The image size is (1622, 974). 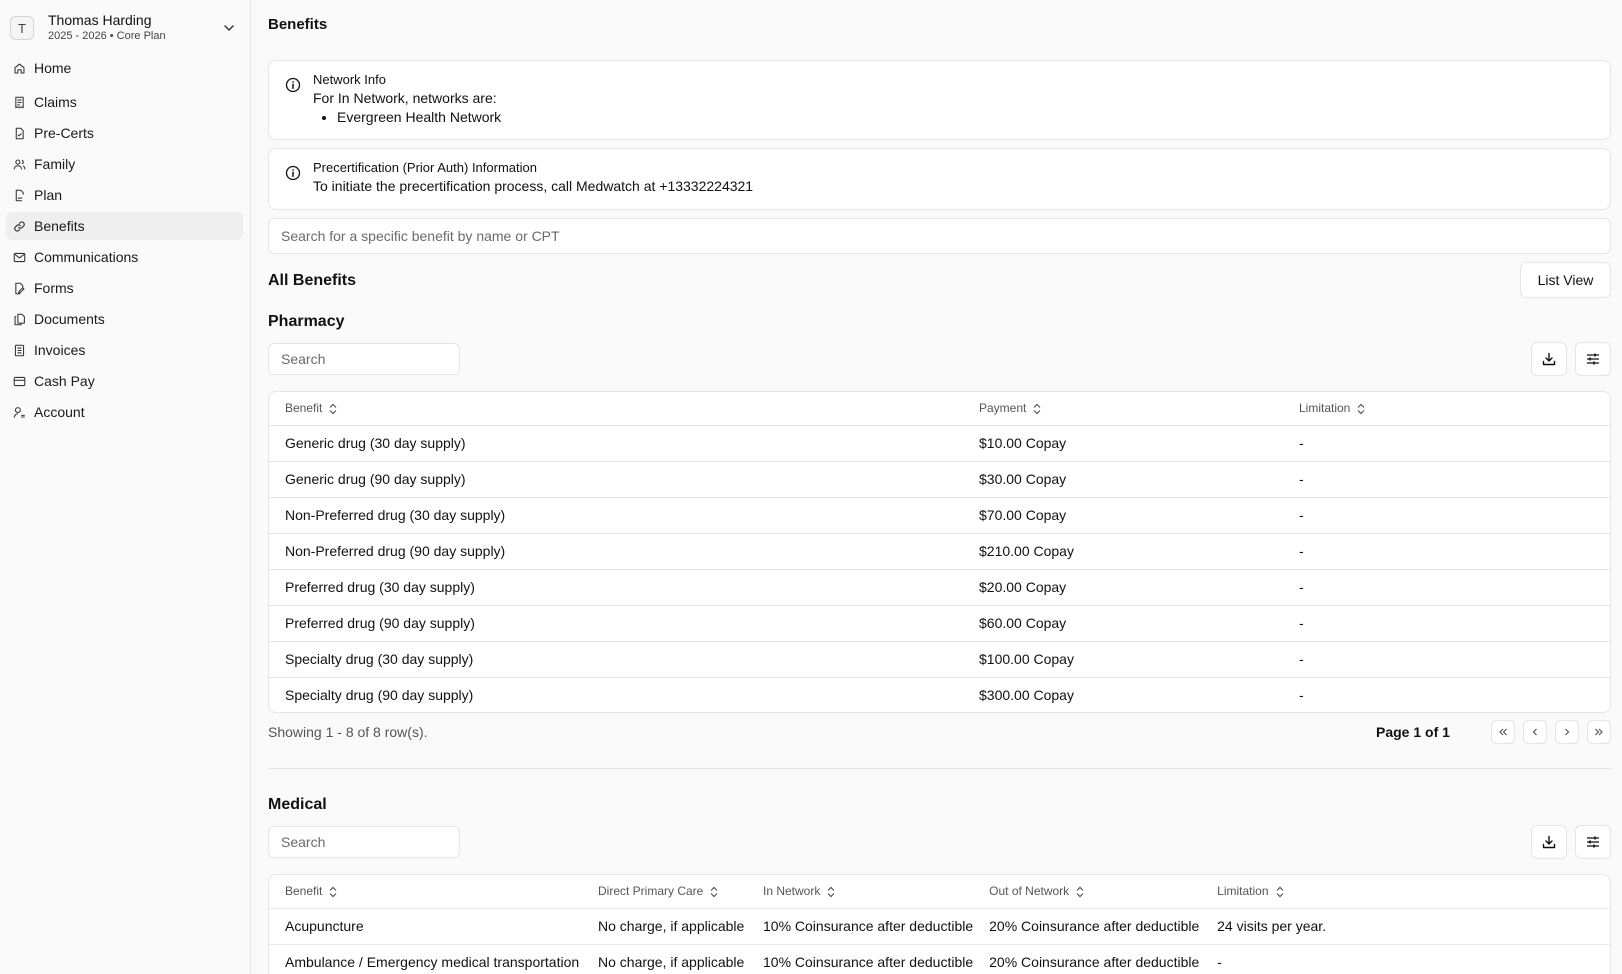 I want to click on list-item: Evergreen Health Network, so click(x=419, y=117).